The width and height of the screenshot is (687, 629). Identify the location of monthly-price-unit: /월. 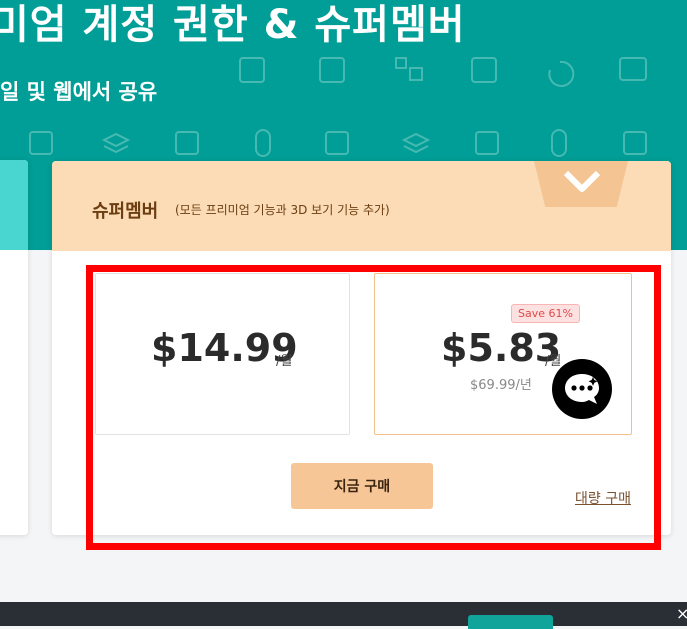
(284, 361).